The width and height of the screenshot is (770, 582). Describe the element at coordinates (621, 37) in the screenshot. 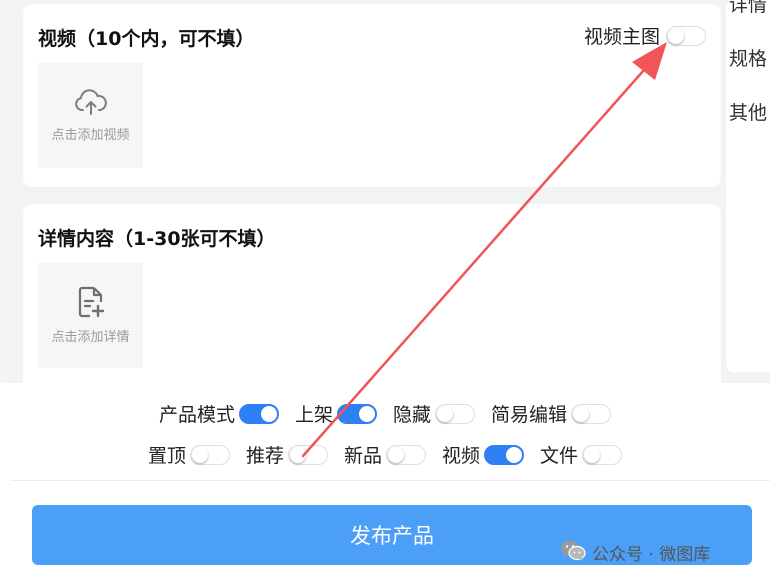

I see `video-main-image-label: 视频主图` at that location.